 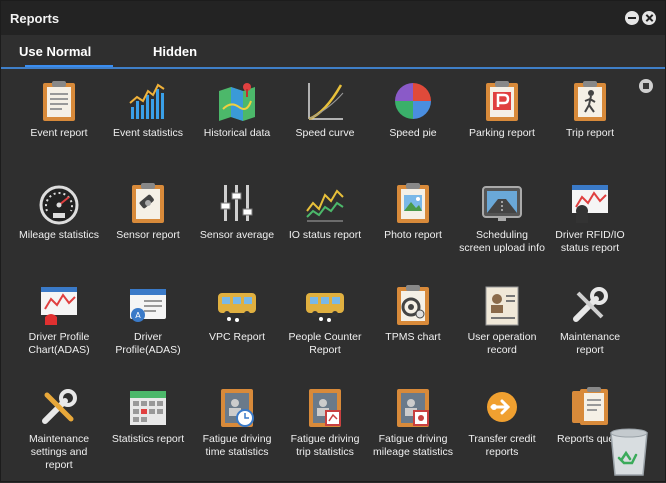 I want to click on report-label: User operation record, so click(x=502, y=343).